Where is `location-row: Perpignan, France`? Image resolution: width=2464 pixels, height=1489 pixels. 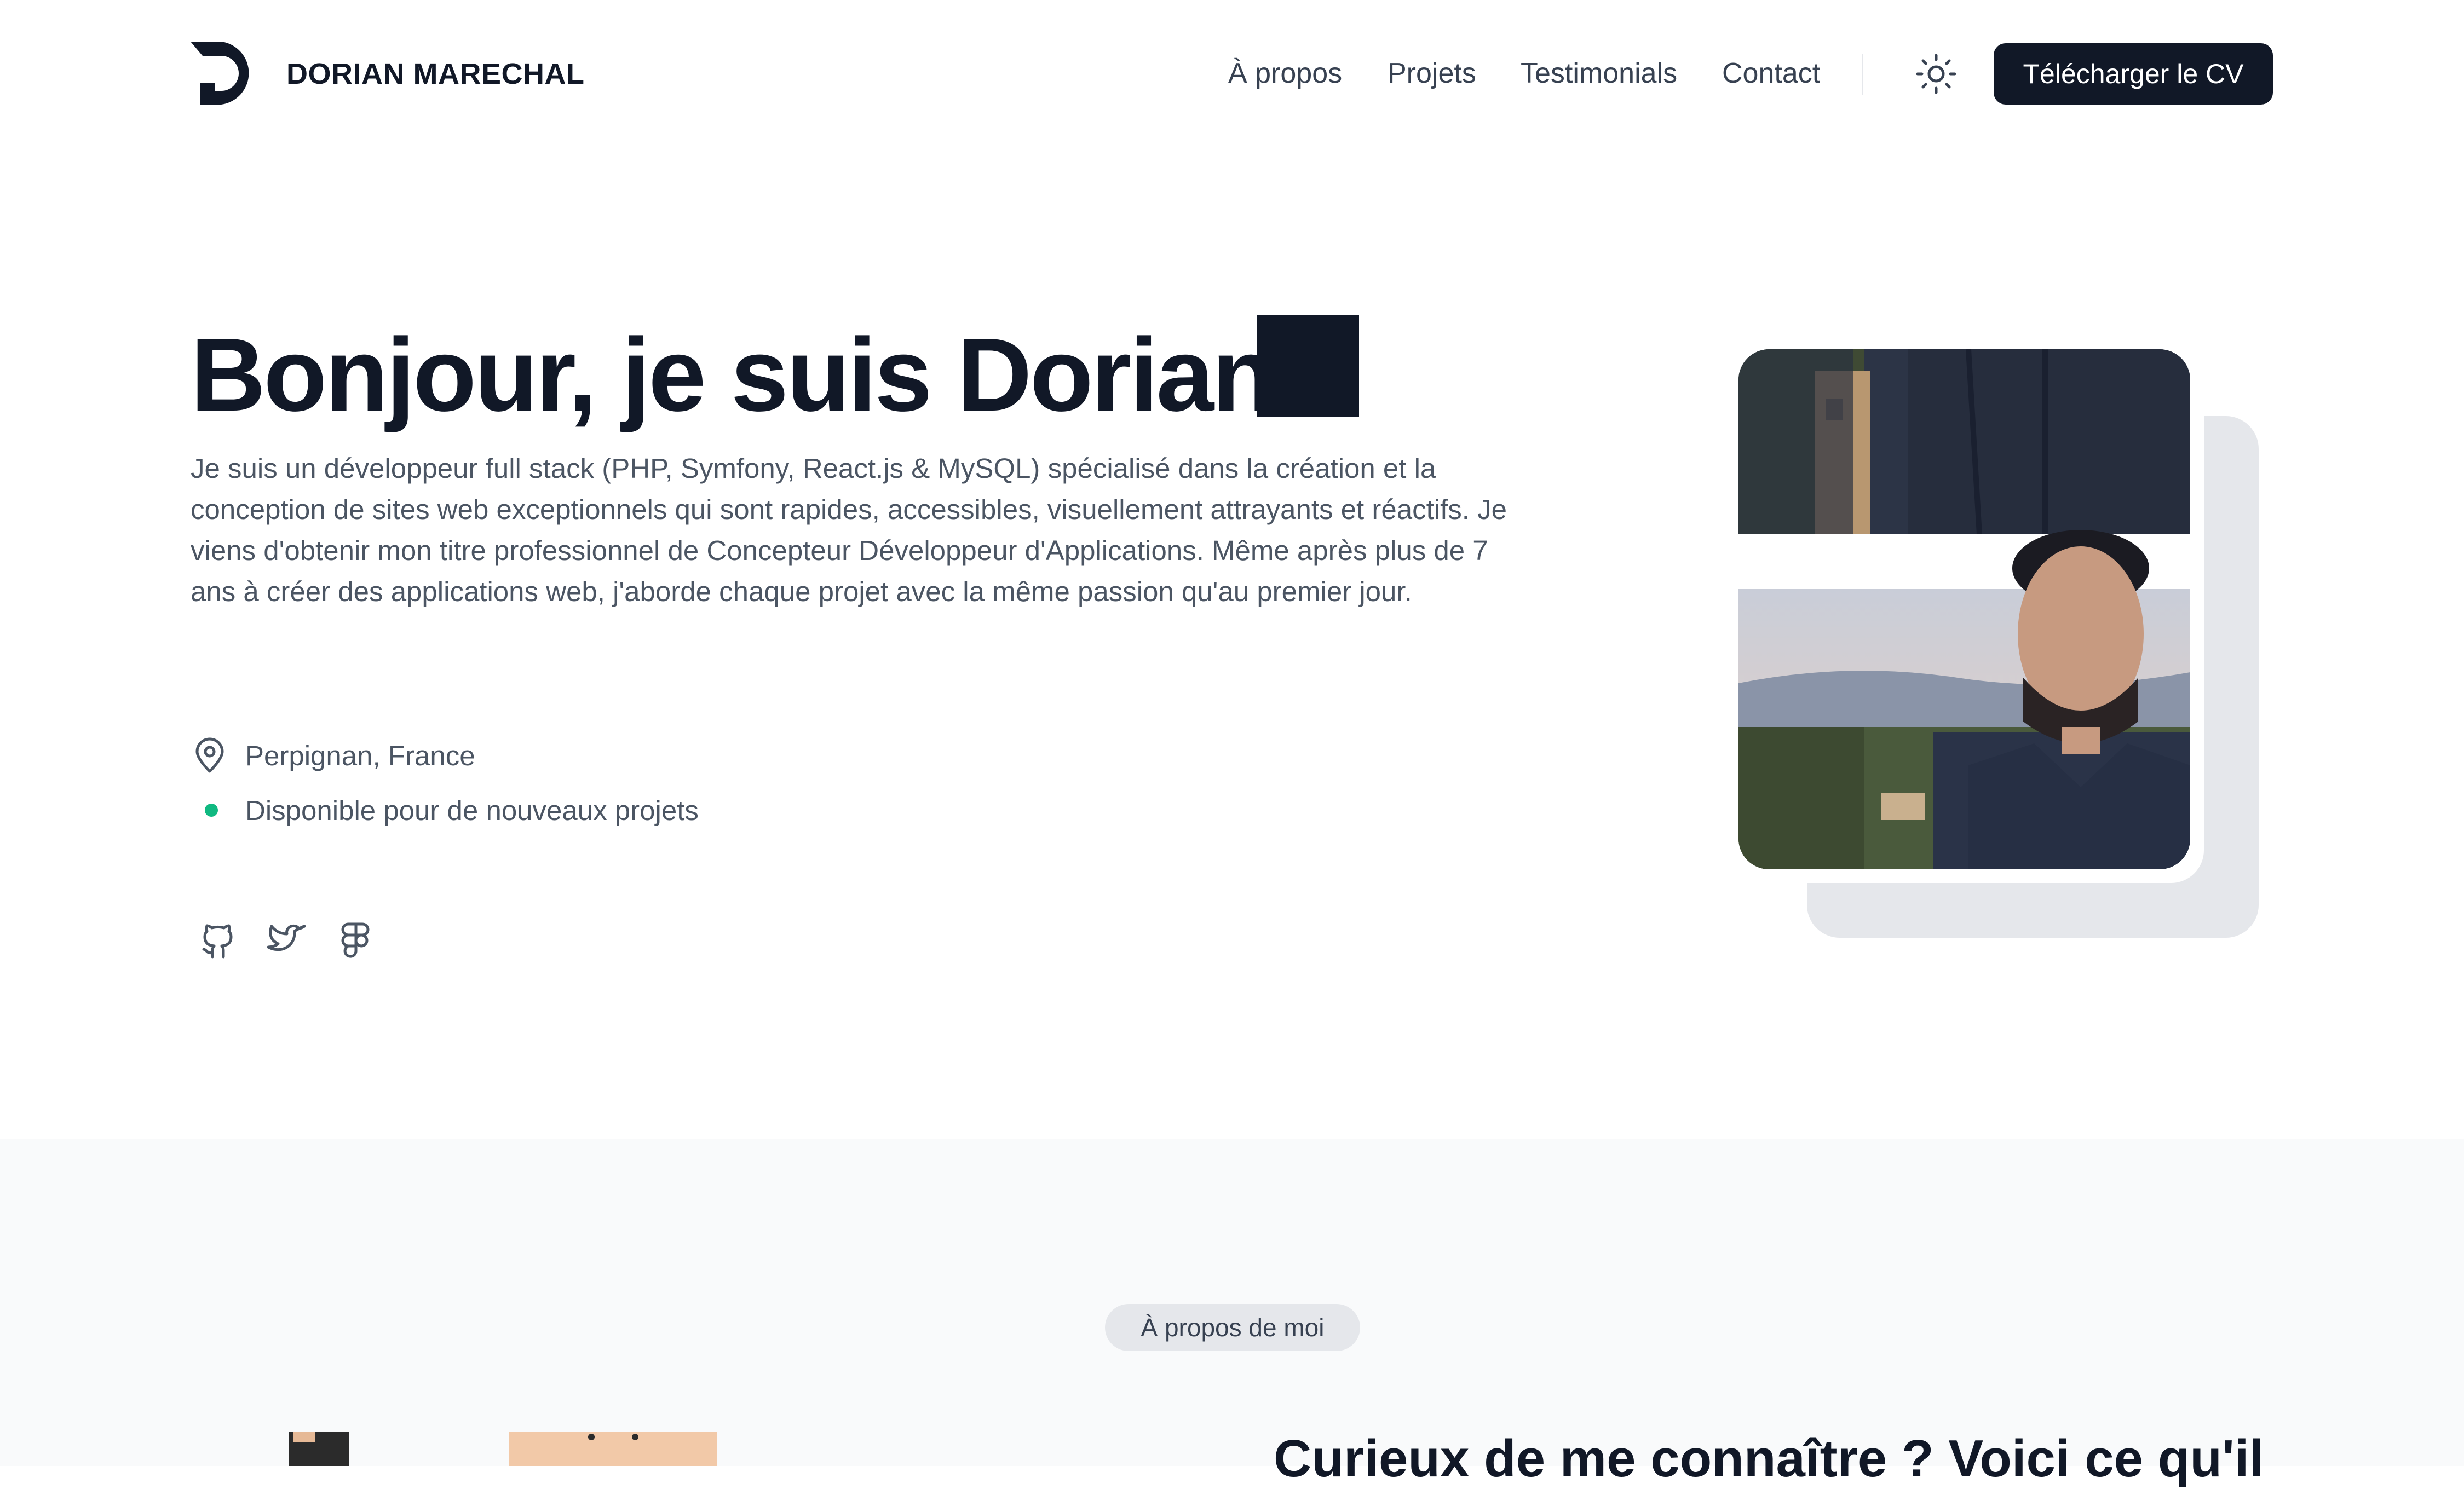
location-row: Perpignan, France is located at coordinates (333, 755).